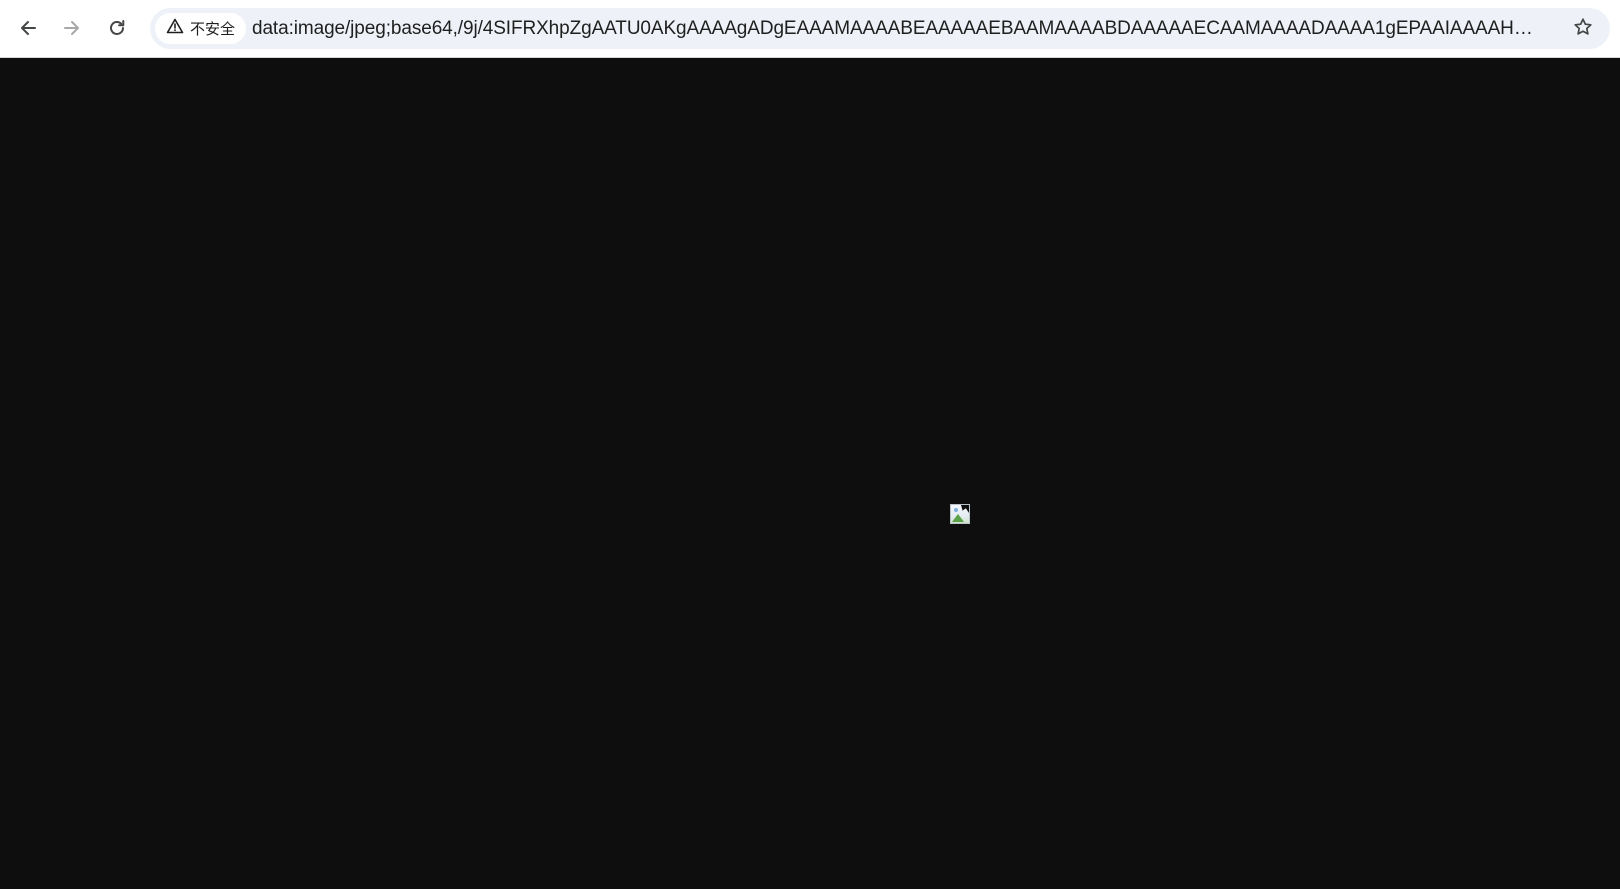 The width and height of the screenshot is (1620, 889). I want to click on forward-button, so click(72, 28).